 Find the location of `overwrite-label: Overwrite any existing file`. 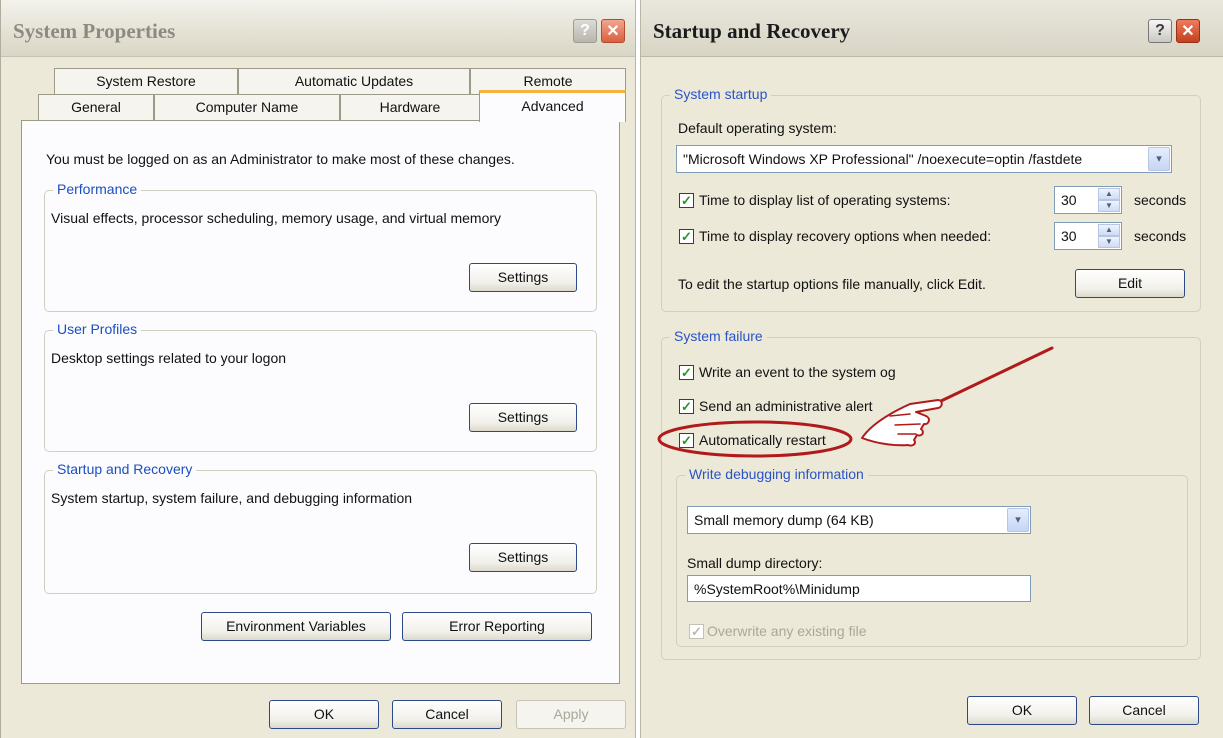

overwrite-label: Overwrite any existing file is located at coordinates (787, 631).